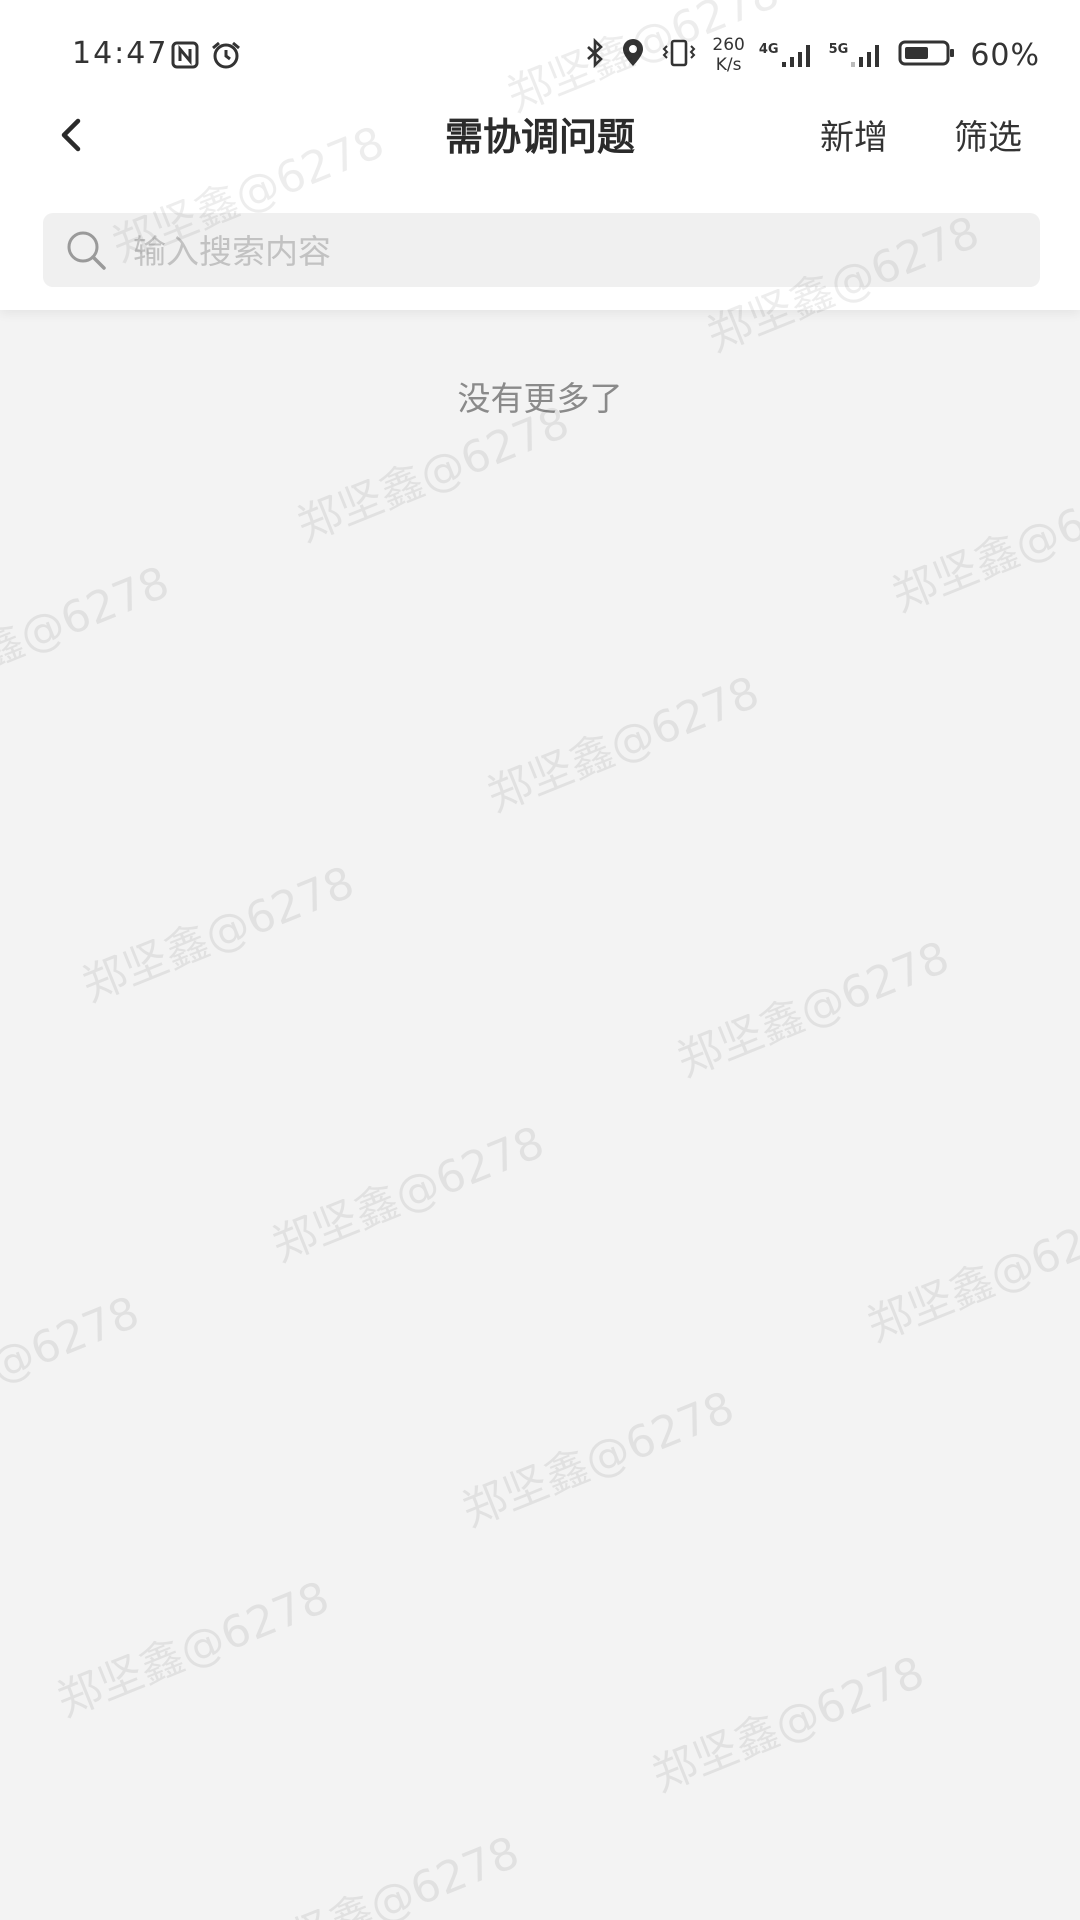  What do you see at coordinates (185, 57) in the screenshot?
I see `nfc-icon` at bounding box center [185, 57].